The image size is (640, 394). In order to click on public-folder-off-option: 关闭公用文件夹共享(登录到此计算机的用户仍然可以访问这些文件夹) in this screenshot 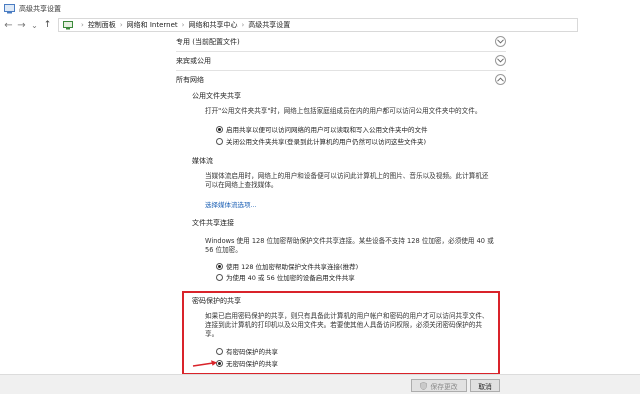, I will do `click(321, 141)`.